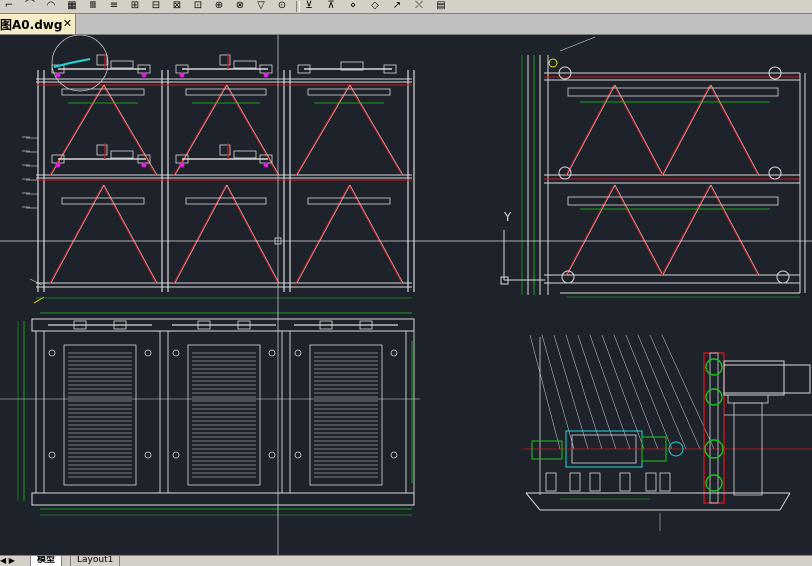 The height and width of the screenshot is (566, 812). Describe the element at coordinates (30, 6) in the screenshot. I see `draw-polyline-icon: ⌒` at that location.